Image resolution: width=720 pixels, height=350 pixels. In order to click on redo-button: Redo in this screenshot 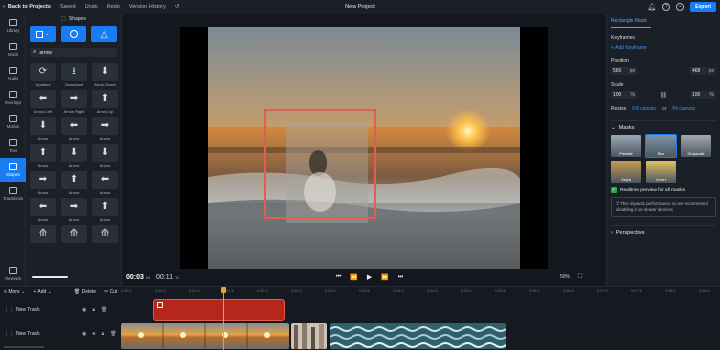, I will do `click(113, 7)`.